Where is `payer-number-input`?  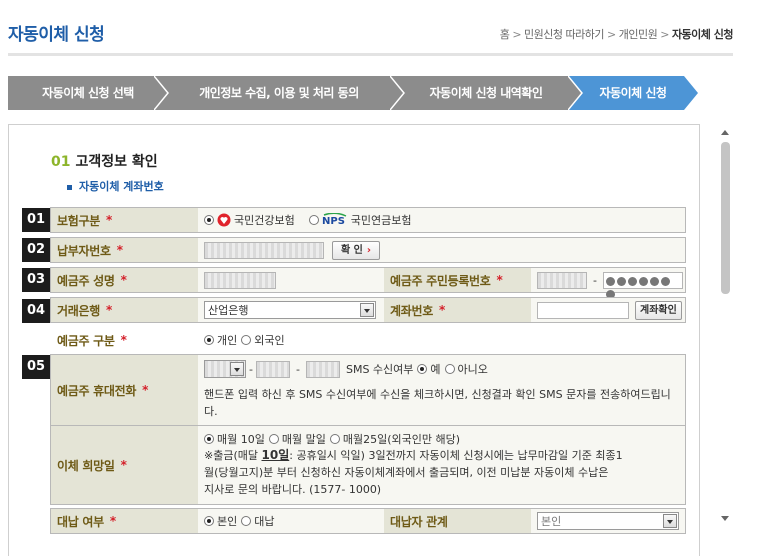
payer-number-input is located at coordinates (264, 250).